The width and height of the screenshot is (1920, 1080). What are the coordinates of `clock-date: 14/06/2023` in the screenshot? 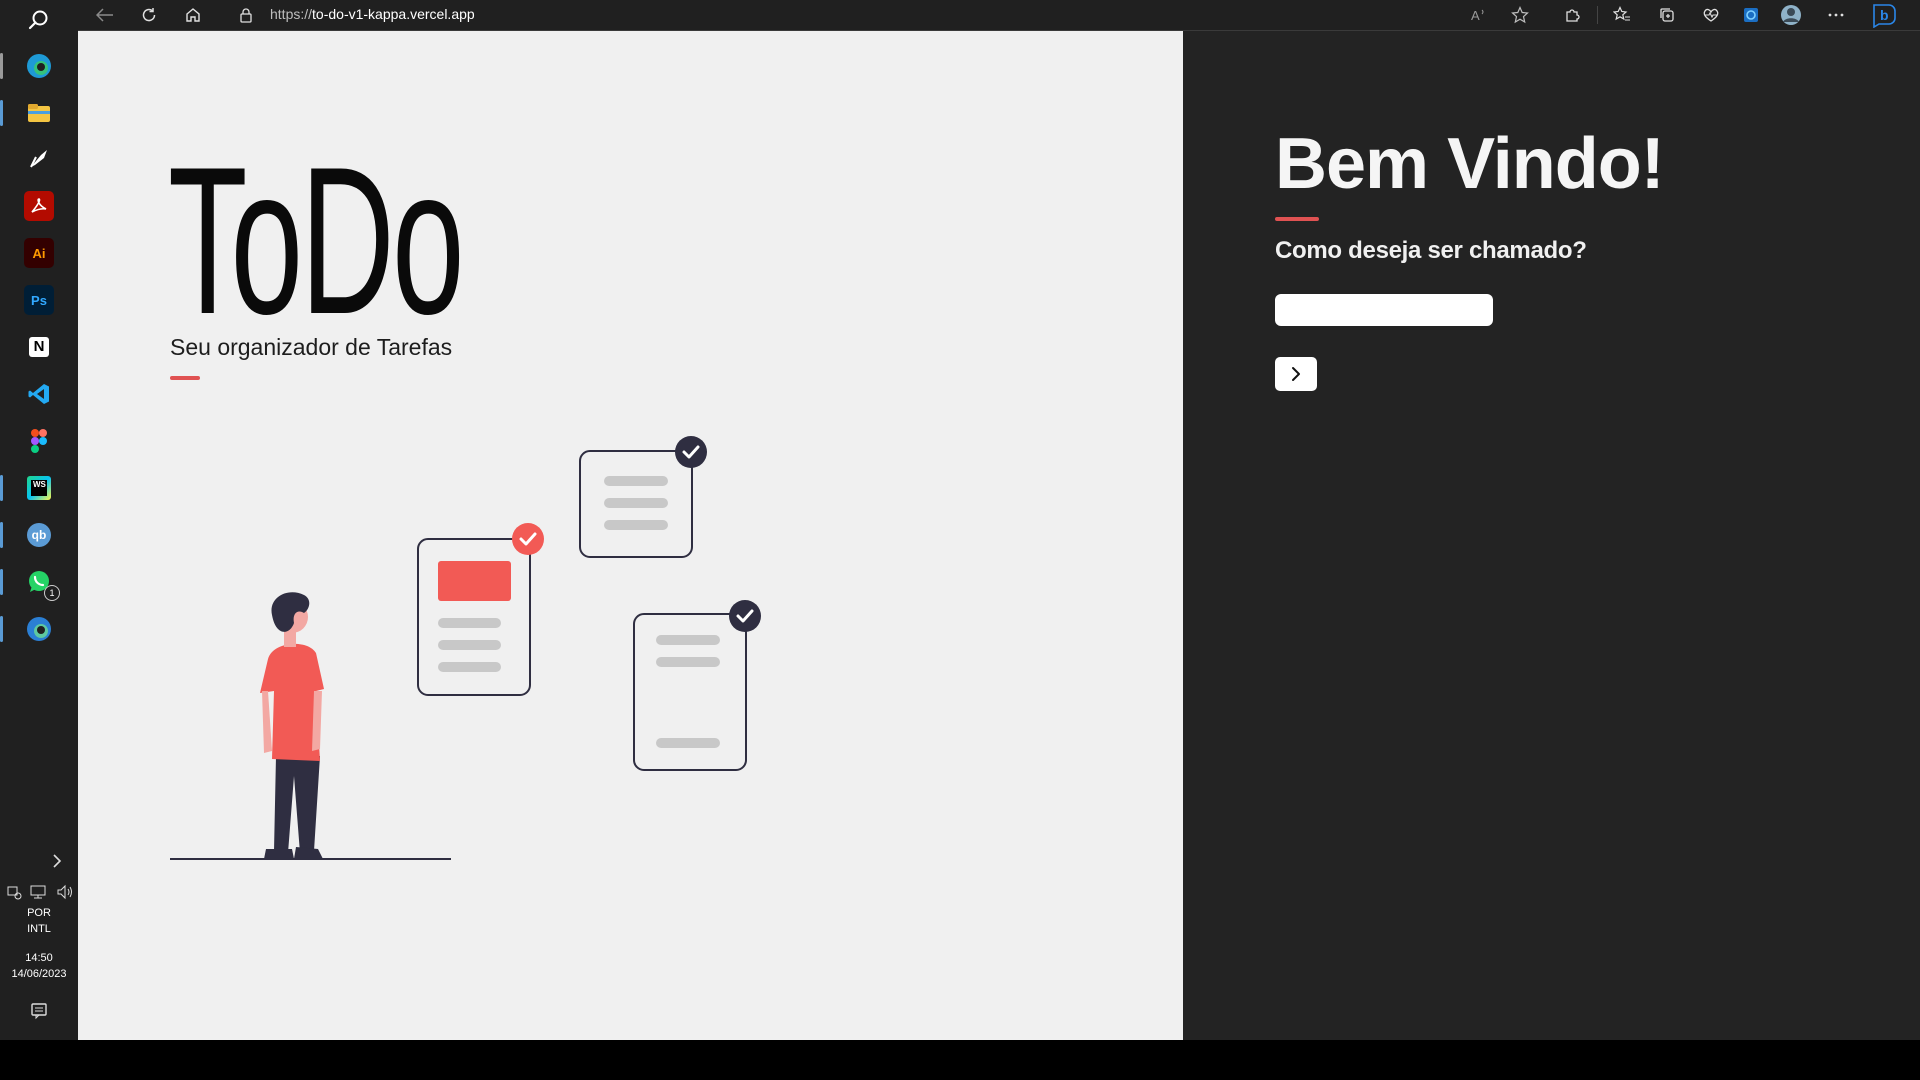 It's located at (39, 974).